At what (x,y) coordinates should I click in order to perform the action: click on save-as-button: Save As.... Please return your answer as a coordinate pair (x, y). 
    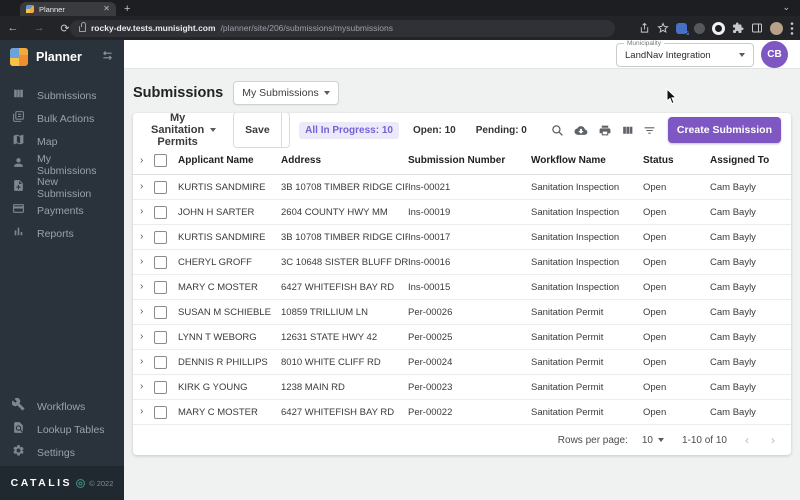
    Looking at the image, I should click on (285, 130).